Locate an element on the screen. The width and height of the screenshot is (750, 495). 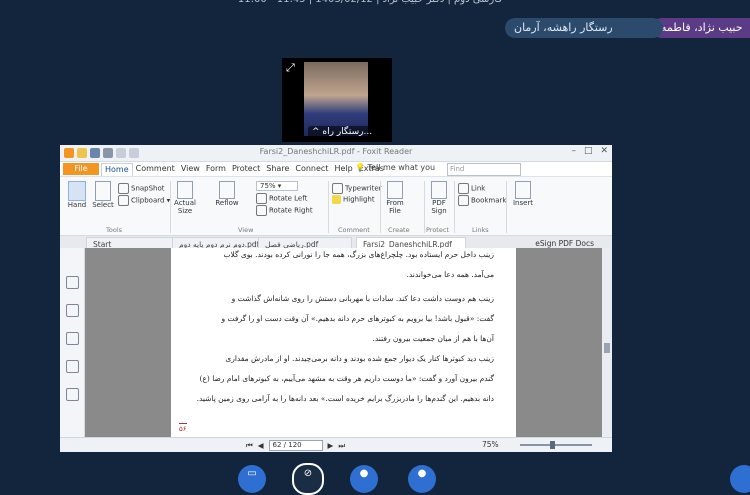
file-menu: File is located at coordinates (81, 169).